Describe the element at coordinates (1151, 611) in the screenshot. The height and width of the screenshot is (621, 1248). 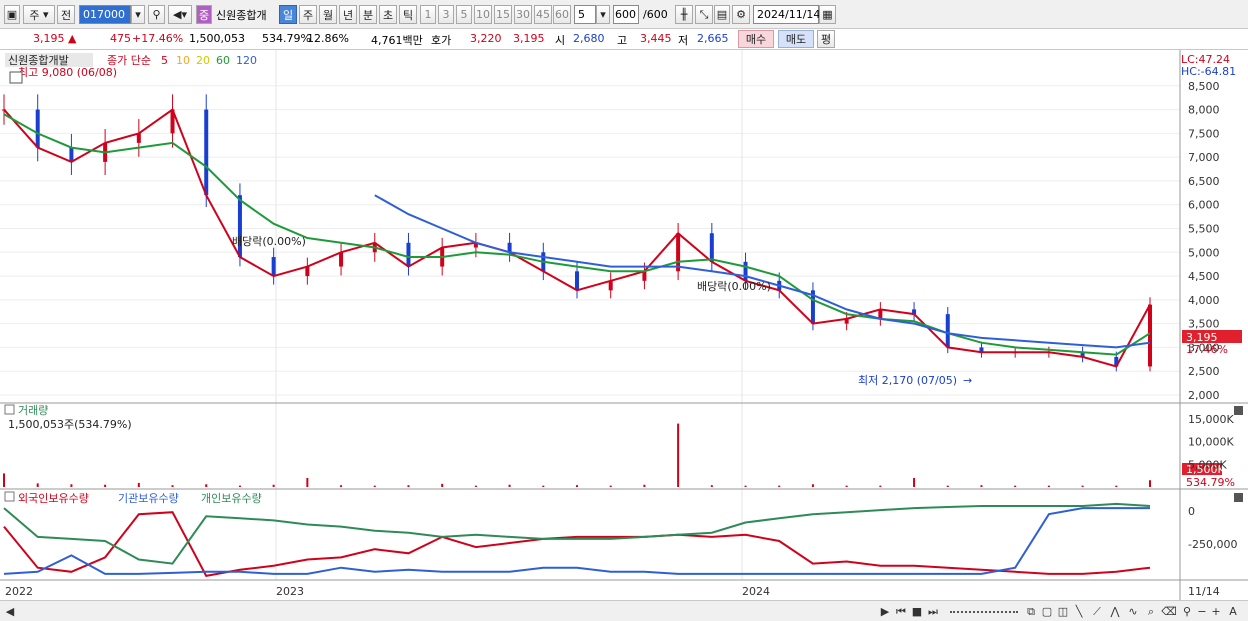
I see `tool-text-icon: ⌕` at that location.